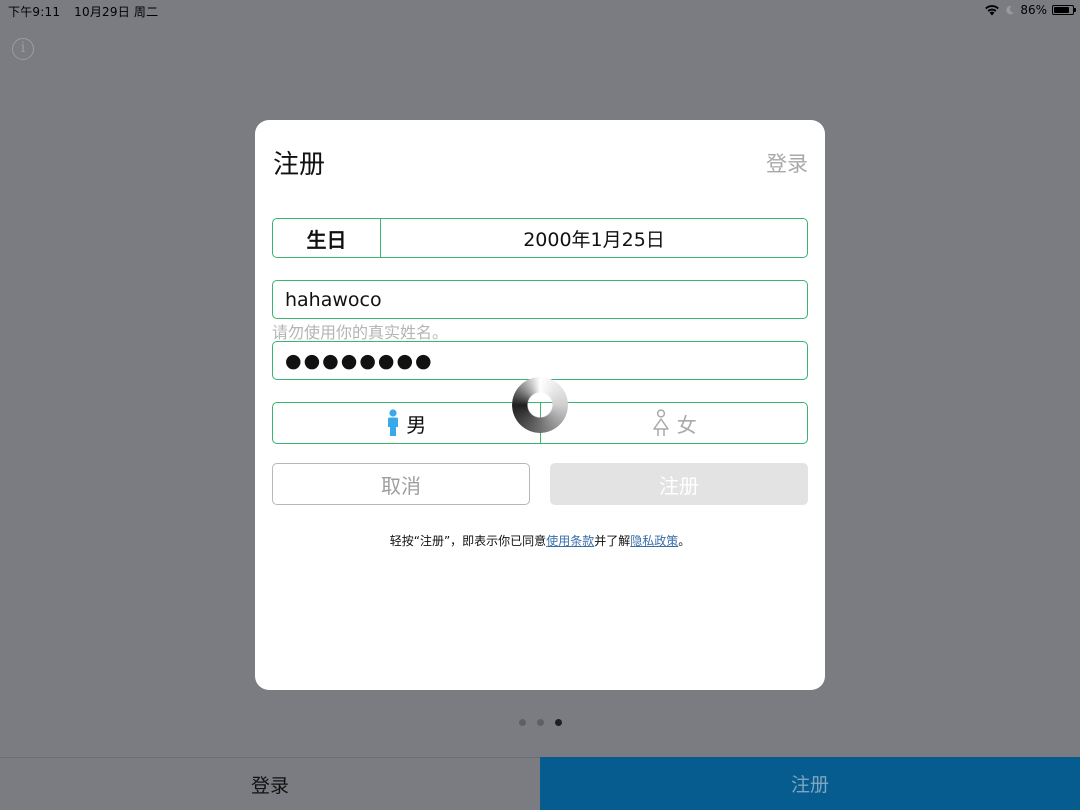 The width and height of the screenshot is (1080, 810). I want to click on nickname-input, so click(540, 299).